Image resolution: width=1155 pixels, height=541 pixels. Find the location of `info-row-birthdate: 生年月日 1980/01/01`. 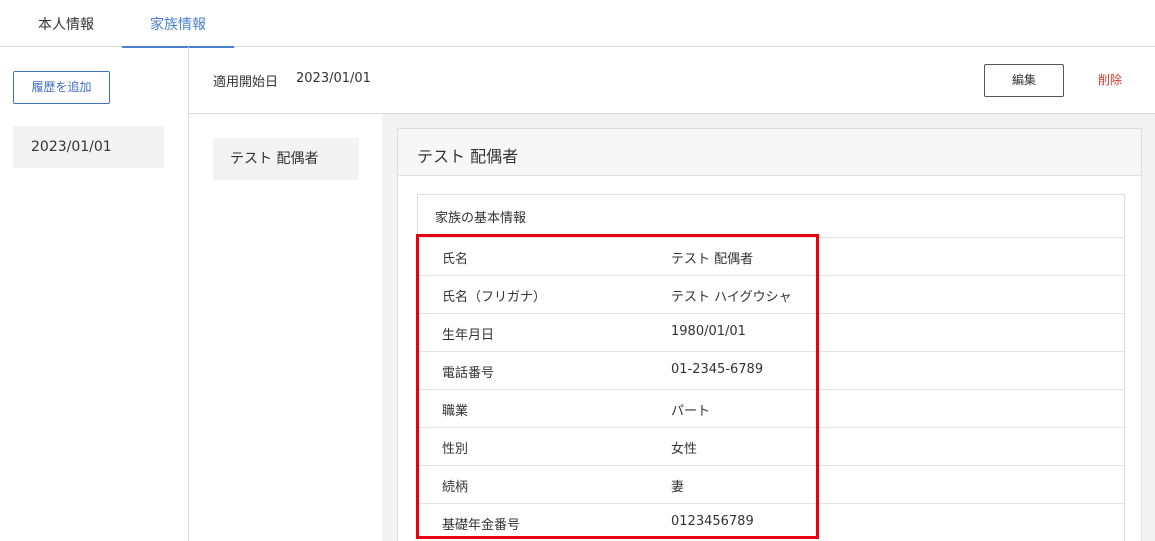

info-row-birthdate: 生年月日 1980/01/01 is located at coordinates (771, 333).